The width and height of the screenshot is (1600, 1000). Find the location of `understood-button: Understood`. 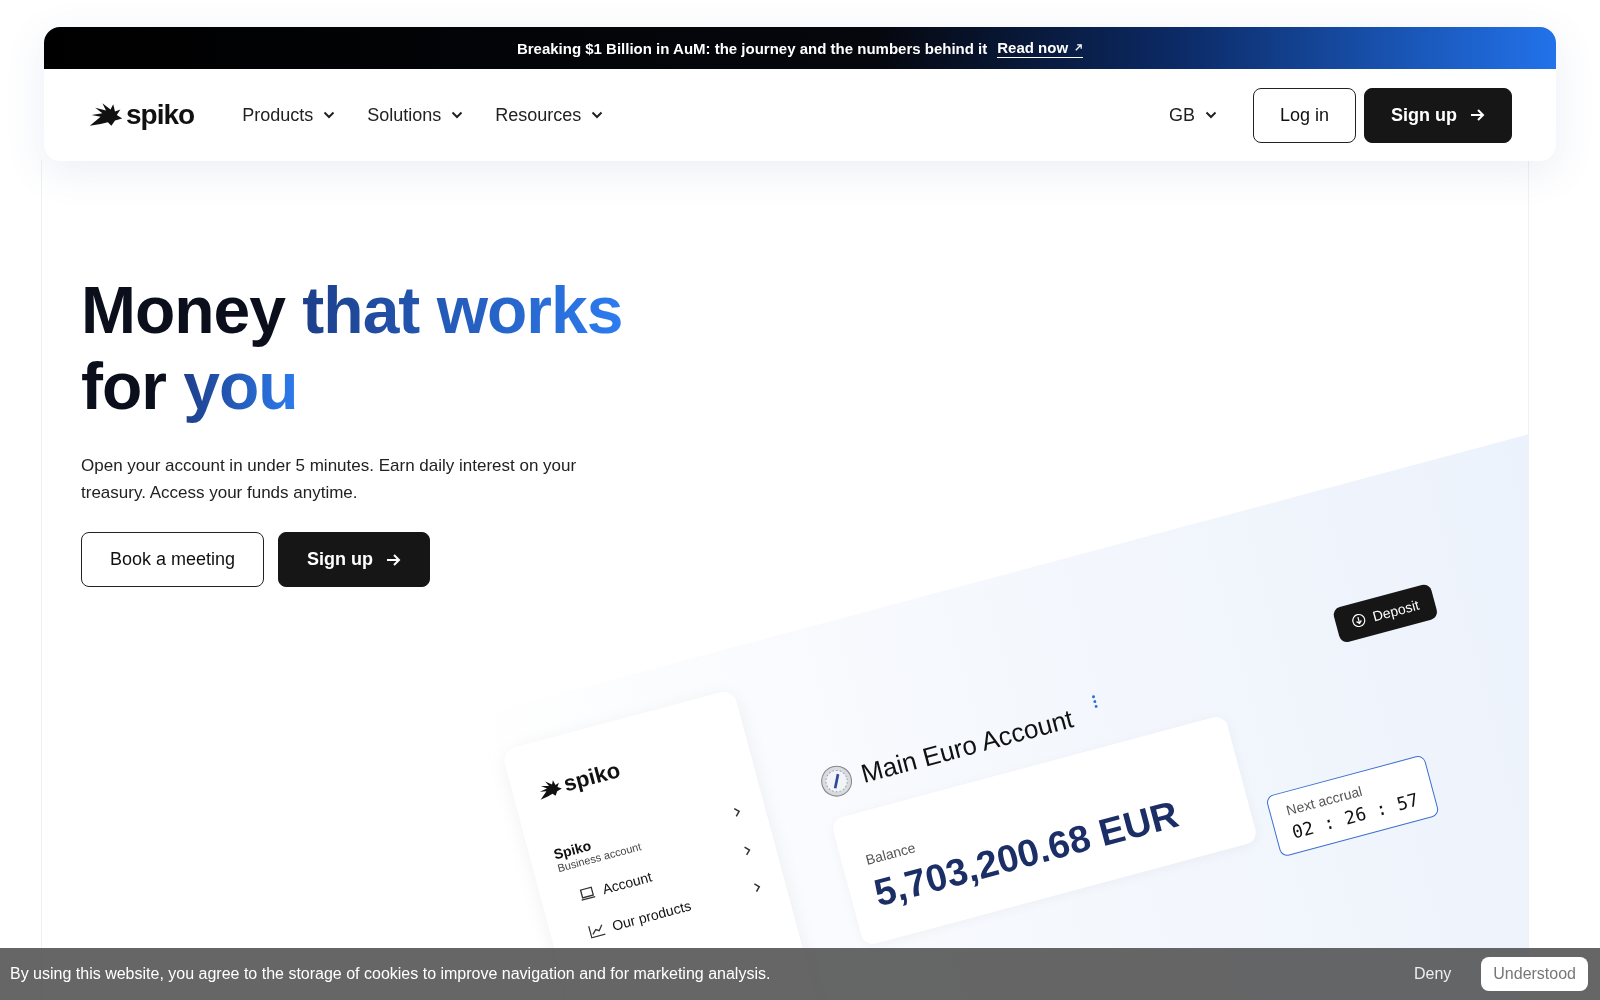

understood-button: Understood is located at coordinates (1534, 974).